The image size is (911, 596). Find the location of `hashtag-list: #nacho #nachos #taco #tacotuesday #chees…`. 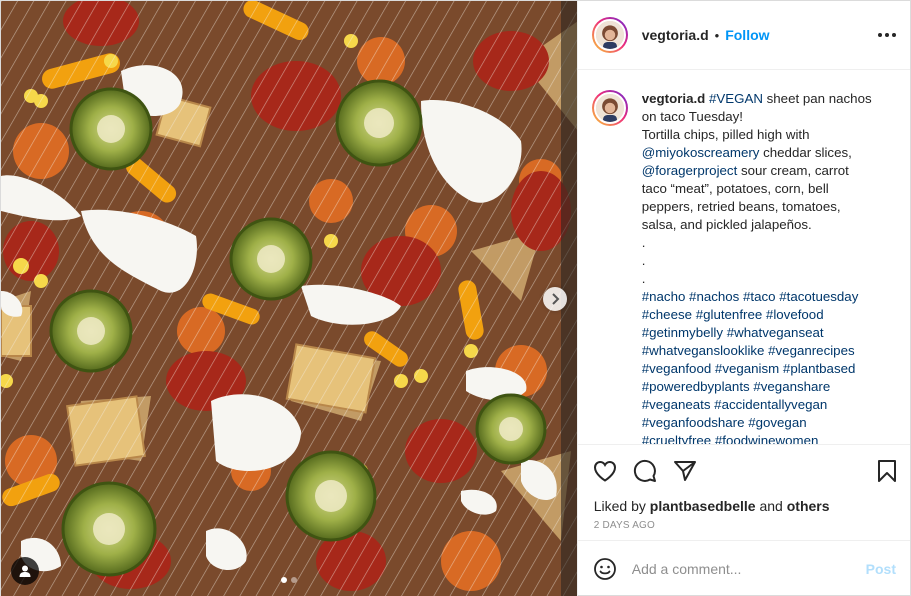

hashtag-list: #nacho #nachos #taco #tacotuesday #chees… is located at coordinates (758, 366).